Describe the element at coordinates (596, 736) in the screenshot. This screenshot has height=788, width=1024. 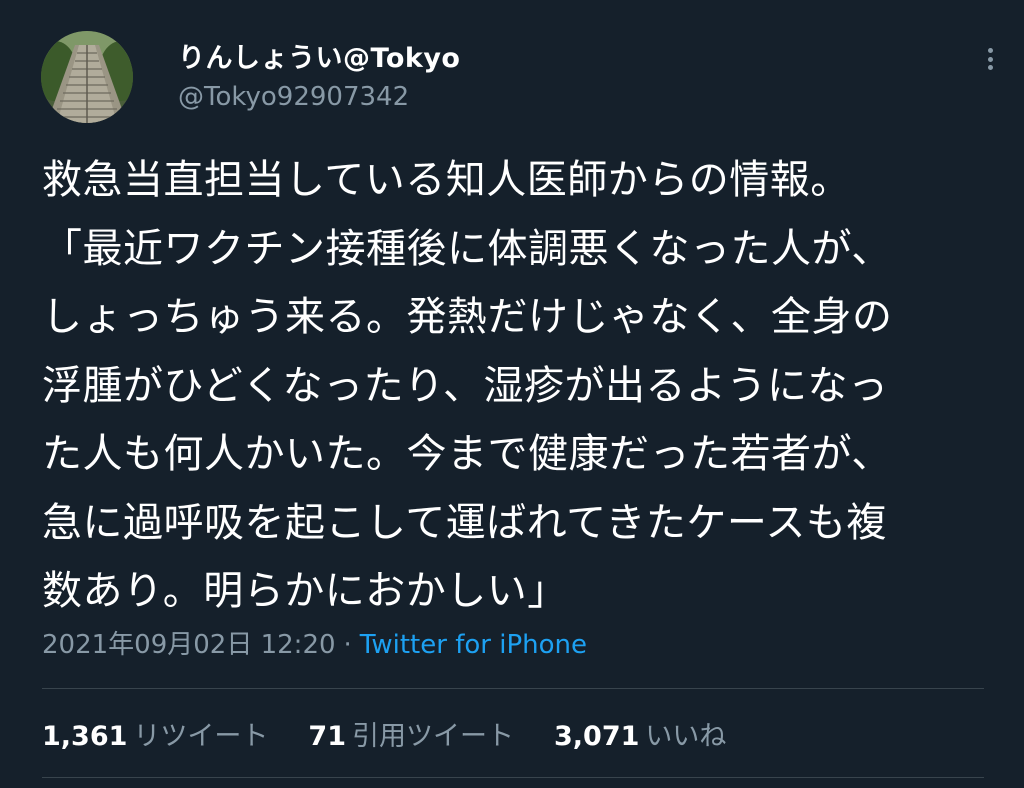
I see `likes-count: 3,071` at that location.